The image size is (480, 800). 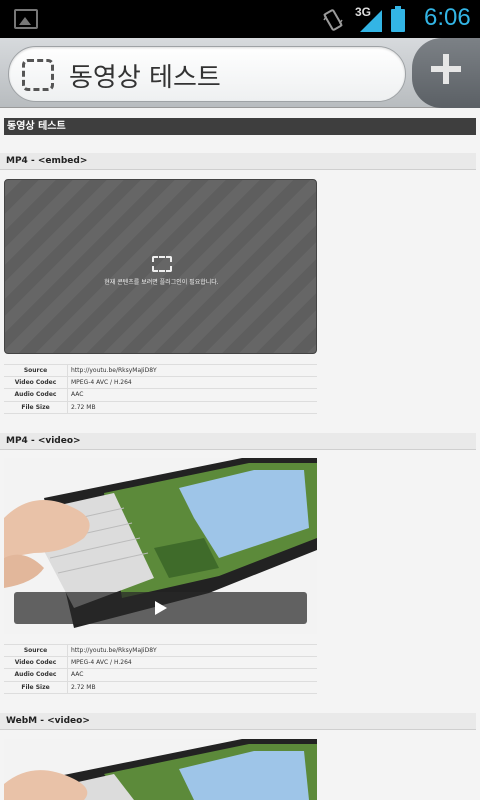 What do you see at coordinates (238, 161) in the screenshot?
I see `section-title-mp4-embed: MP4 - <embed>` at bounding box center [238, 161].